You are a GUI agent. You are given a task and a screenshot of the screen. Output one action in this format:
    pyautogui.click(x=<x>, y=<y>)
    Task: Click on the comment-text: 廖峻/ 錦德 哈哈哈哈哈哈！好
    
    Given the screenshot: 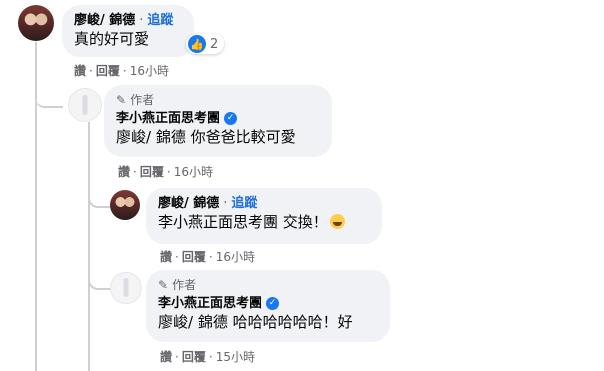 What is the action you would take?
    pyautogui.click(x=268, y=322)
    